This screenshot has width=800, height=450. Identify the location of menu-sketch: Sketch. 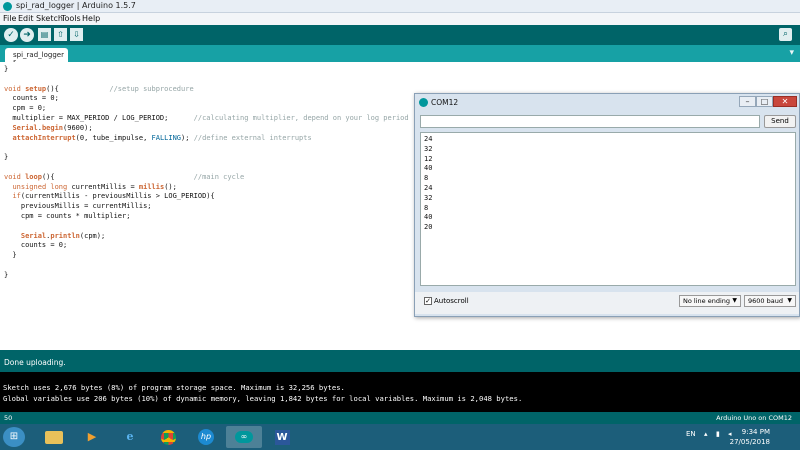
(49, 18).